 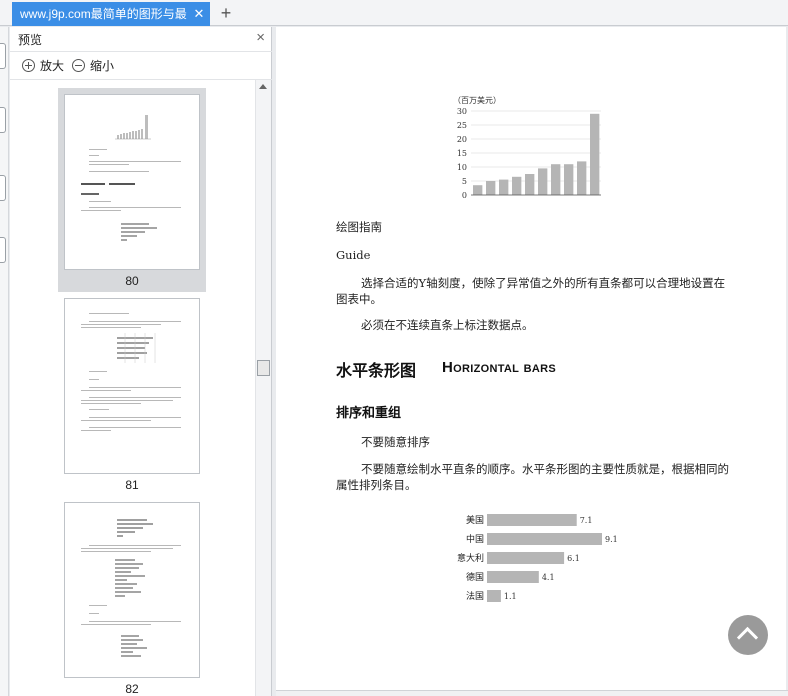 I want to click on paragraph: 必须在不连续直条上标注数据点。, so click(x=447, y=325).